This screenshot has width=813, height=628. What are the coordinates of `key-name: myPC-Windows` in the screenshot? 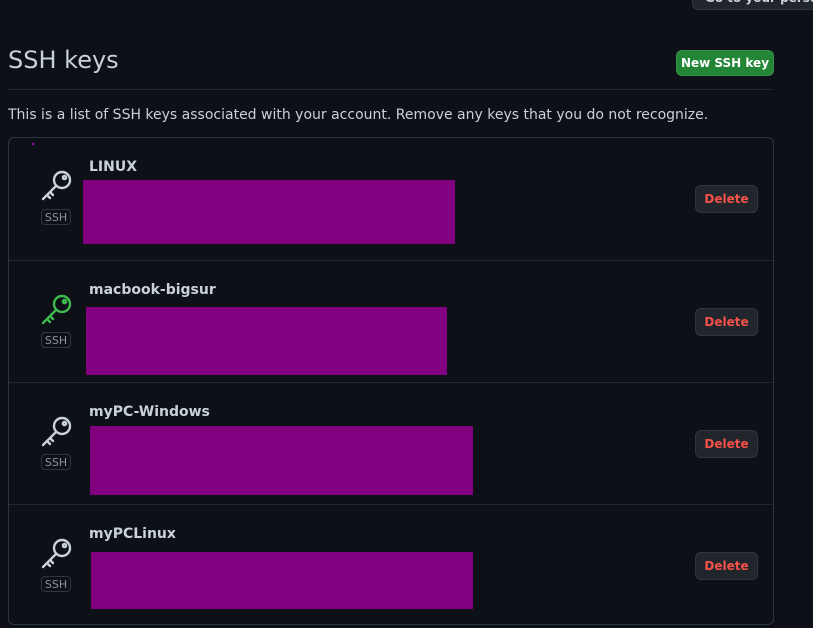 It's located at (149, 412).